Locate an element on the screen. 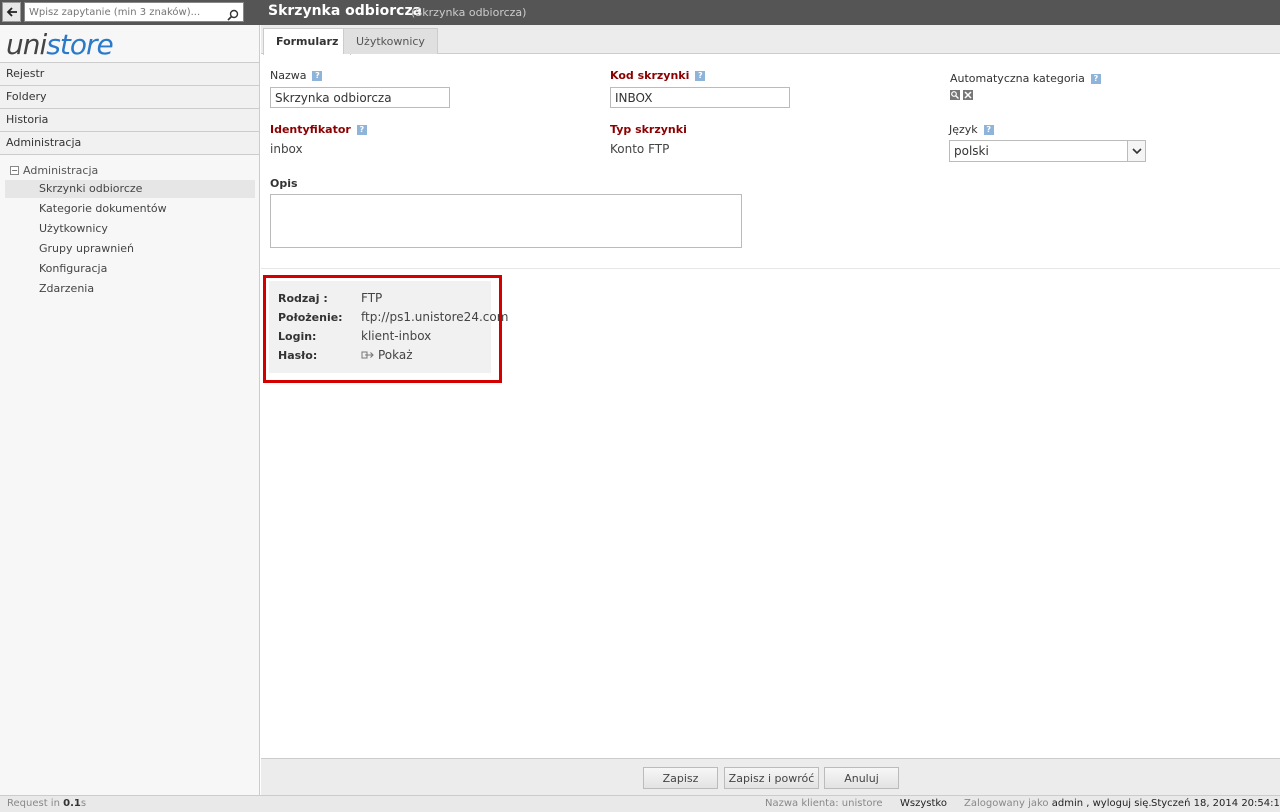 This screenshot has height=812, width=1280. tab-bar: Formularz Użytkownicy is located at coordinates (770, 40).